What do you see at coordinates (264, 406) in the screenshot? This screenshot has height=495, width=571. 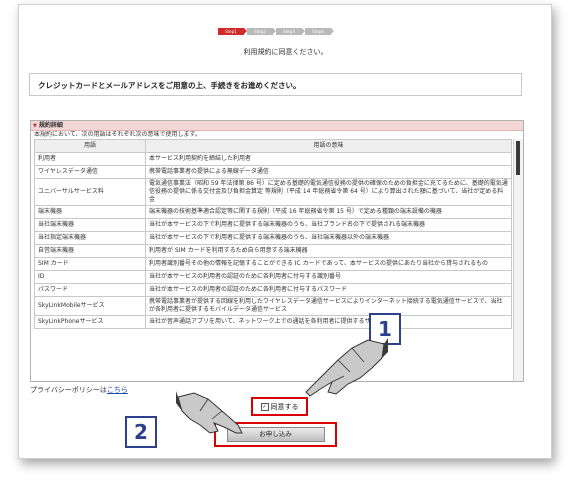 I see `agree-checkbox: ✓` at bounding box center [264, 406].